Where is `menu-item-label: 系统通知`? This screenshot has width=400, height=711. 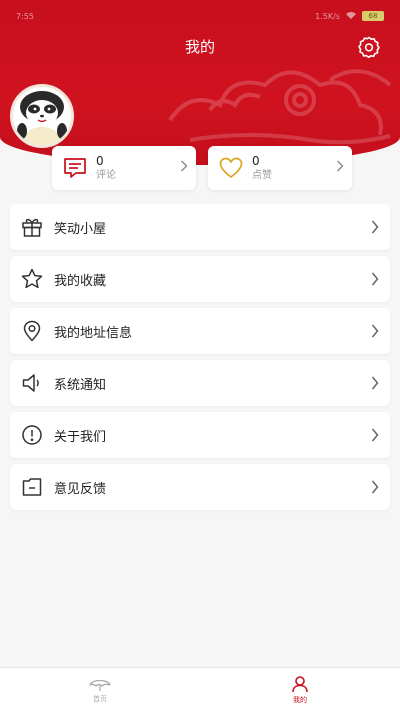 menu-item-label: 系统通知 is located at coordinates (80, 385).